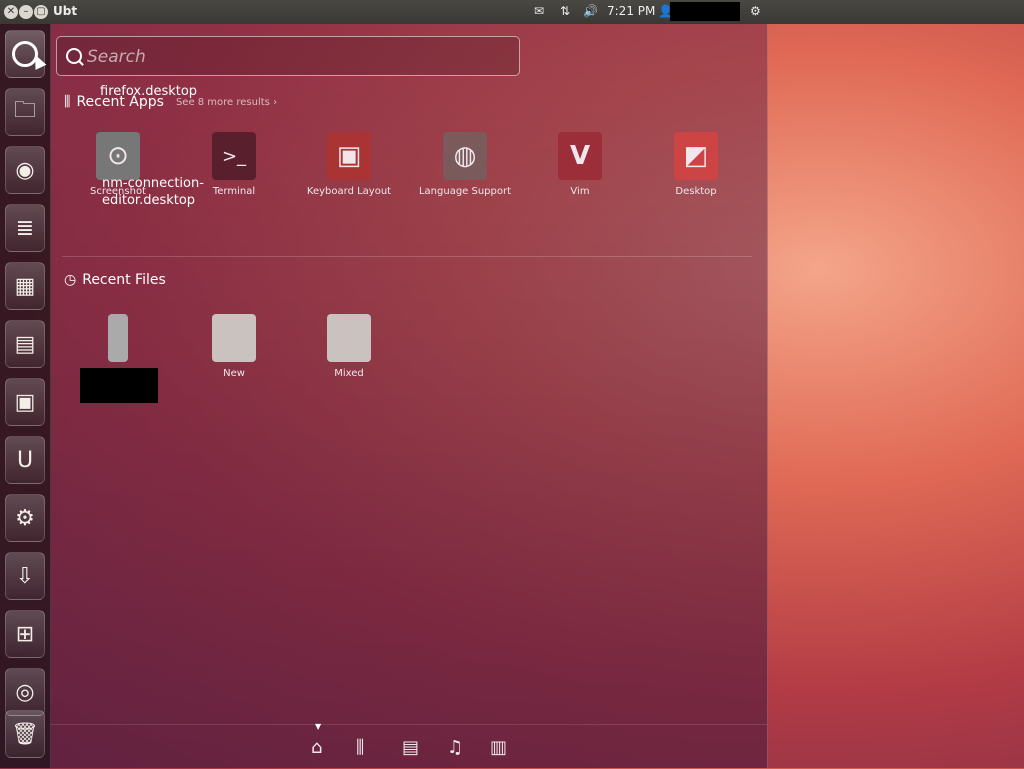 The width and height of the screenshot is (1024, 769). What do you see at coordinates (234, 156) in the screenshot?
I see `terminal-icon: >_` at bounding box center [234, 156].